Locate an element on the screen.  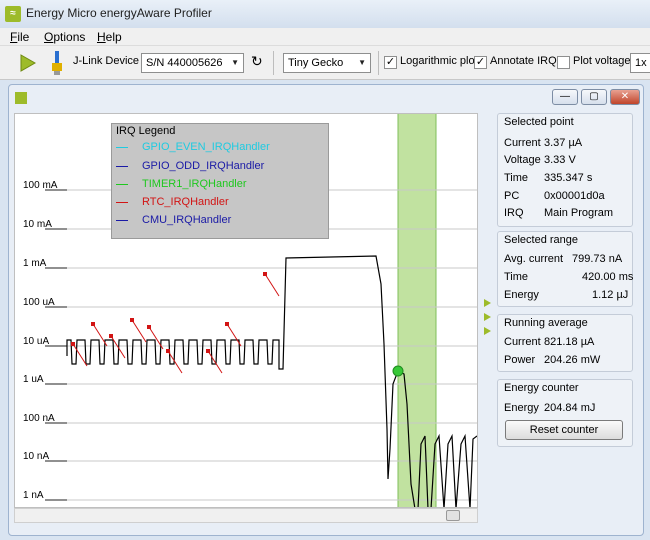
jlink-device-icon is located at coordinates (57, 63).